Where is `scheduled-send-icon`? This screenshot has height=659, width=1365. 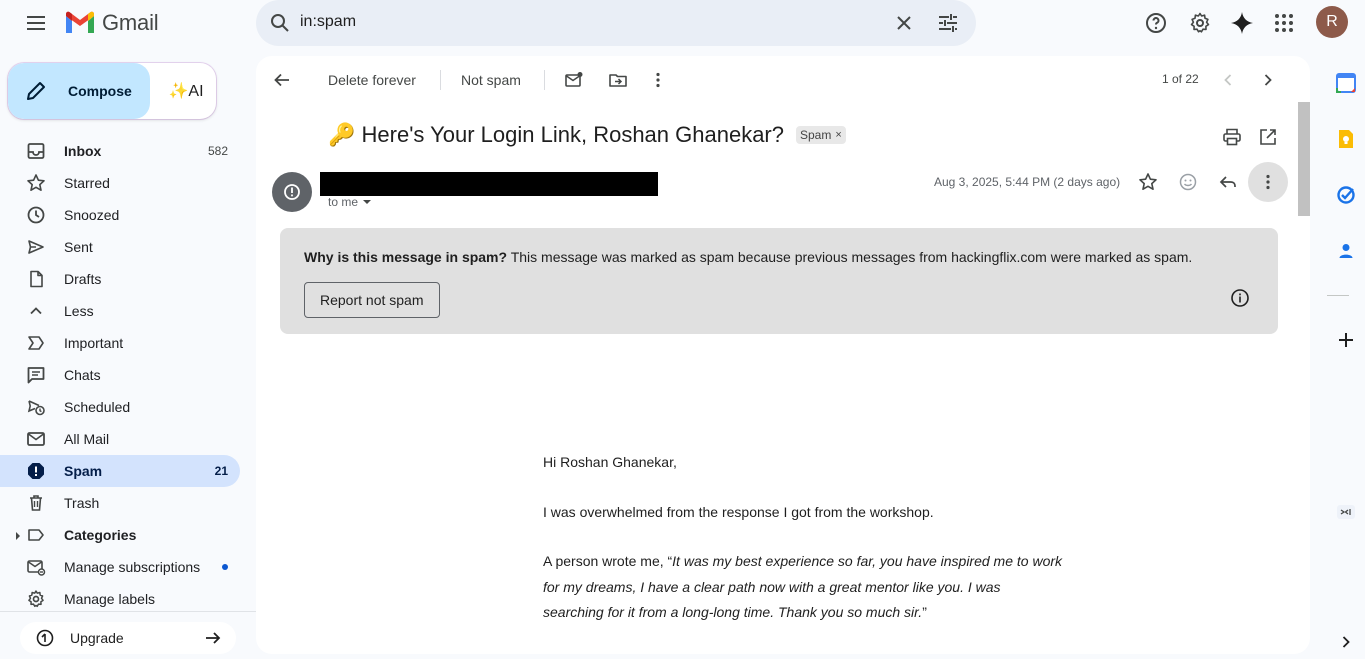
scheduled-send-icon is located at coordinates (36, 407).